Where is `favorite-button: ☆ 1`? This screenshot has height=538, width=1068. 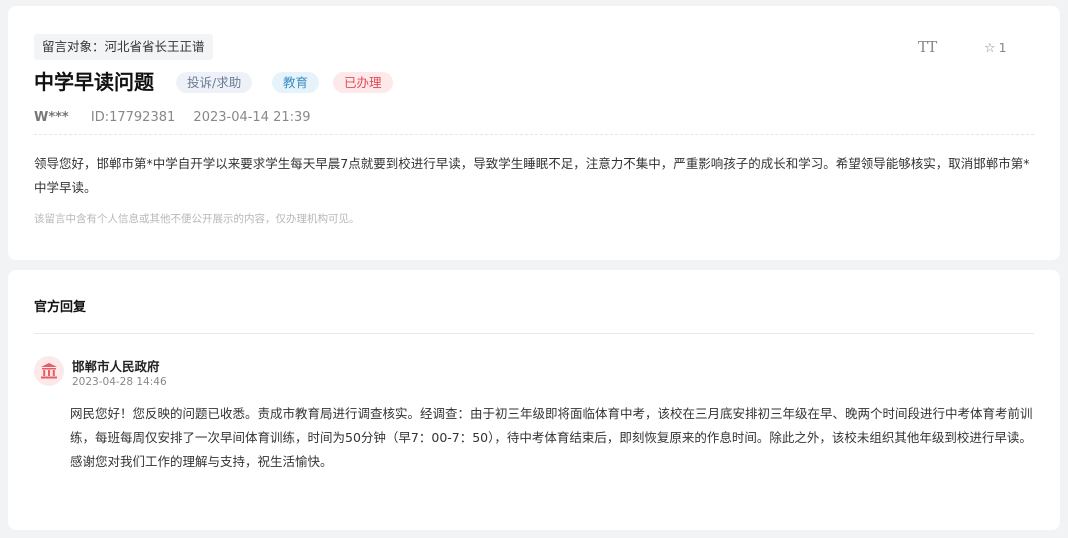 favorite-button: ☆ 1 is located at coordinates (995, 48).